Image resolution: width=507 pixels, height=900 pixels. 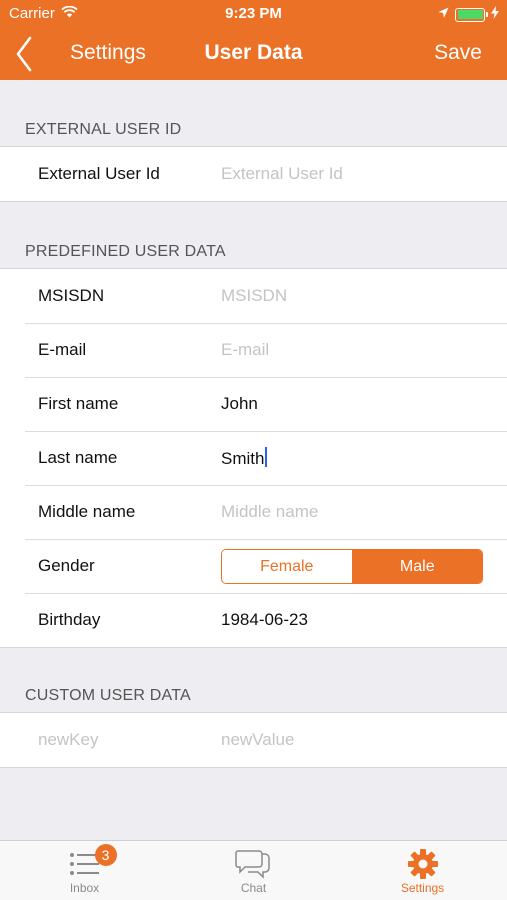 What do you see at coordinates (78, 403) in the screenshot?
I see `first-name-label: First name` at bounding box center [78, 403].